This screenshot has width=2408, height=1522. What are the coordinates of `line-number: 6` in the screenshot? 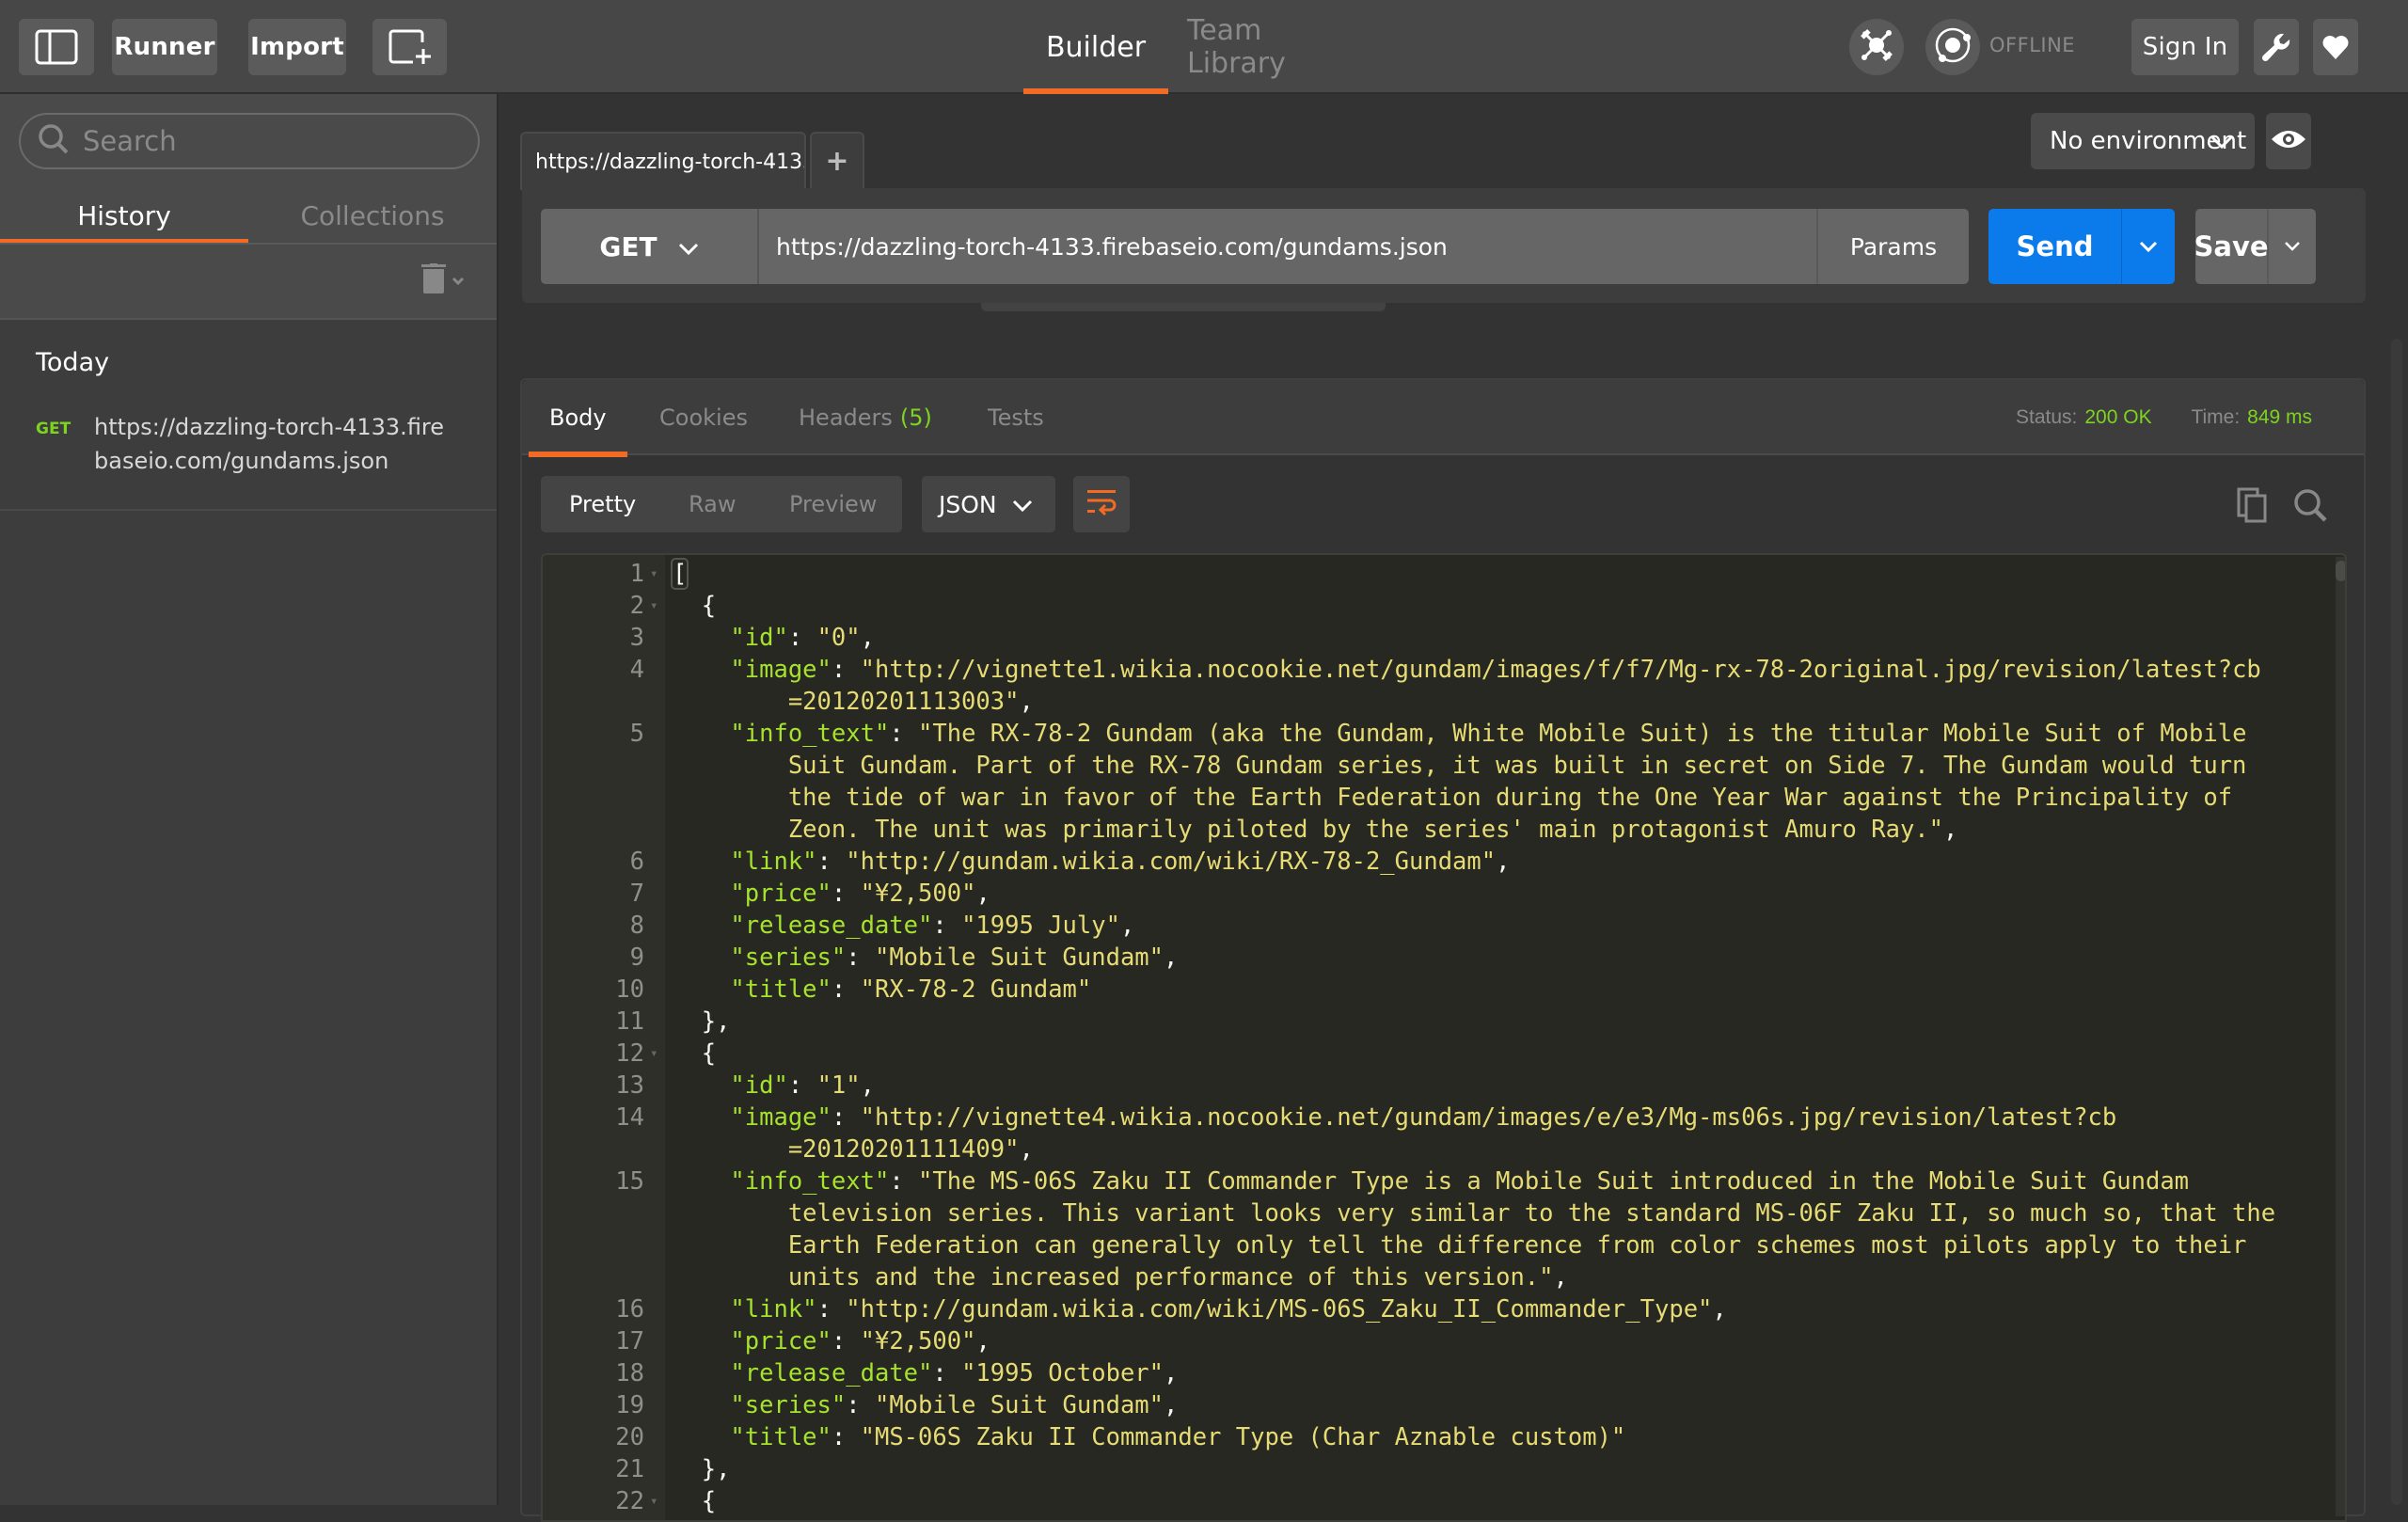 It's located at (637, 862).